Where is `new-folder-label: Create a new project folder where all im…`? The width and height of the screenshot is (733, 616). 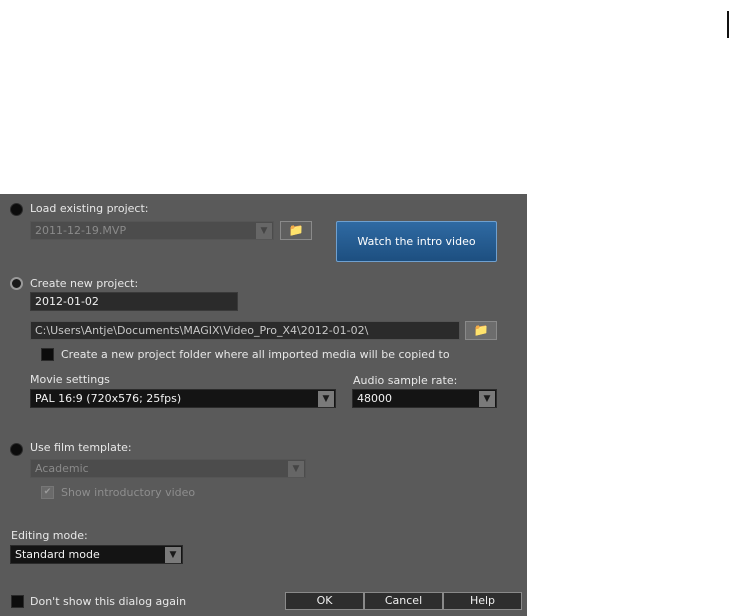
new-folder-label: Create a new project folder where all im… is located at coordinates (255, 354).